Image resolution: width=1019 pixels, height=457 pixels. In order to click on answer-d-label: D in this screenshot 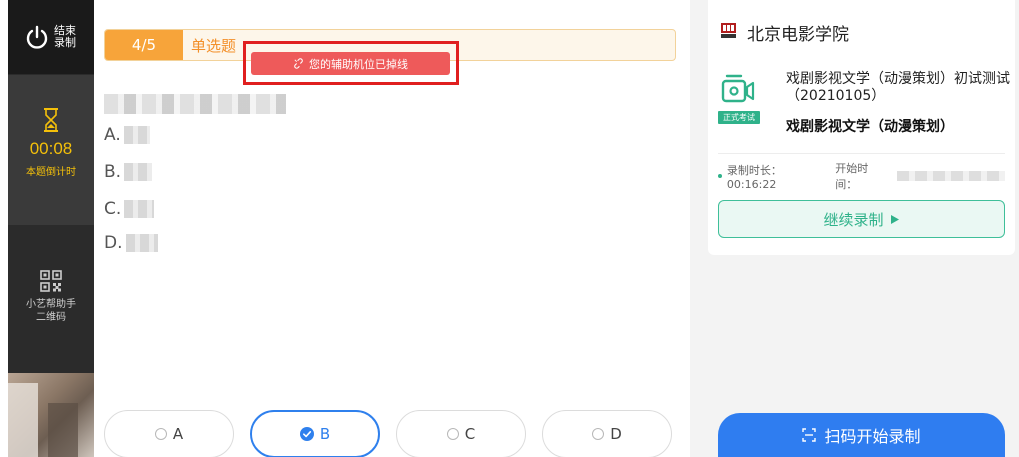, I will do `click(616, 434)`.